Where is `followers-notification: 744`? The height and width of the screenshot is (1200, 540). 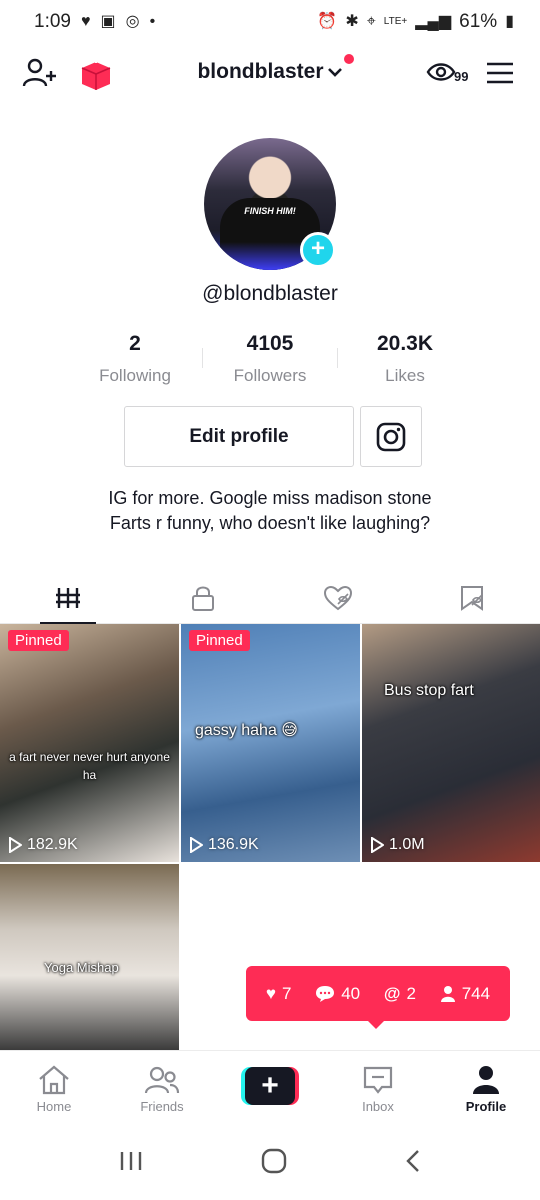 followers-notification: 744 is located at coordinates (465, 994).